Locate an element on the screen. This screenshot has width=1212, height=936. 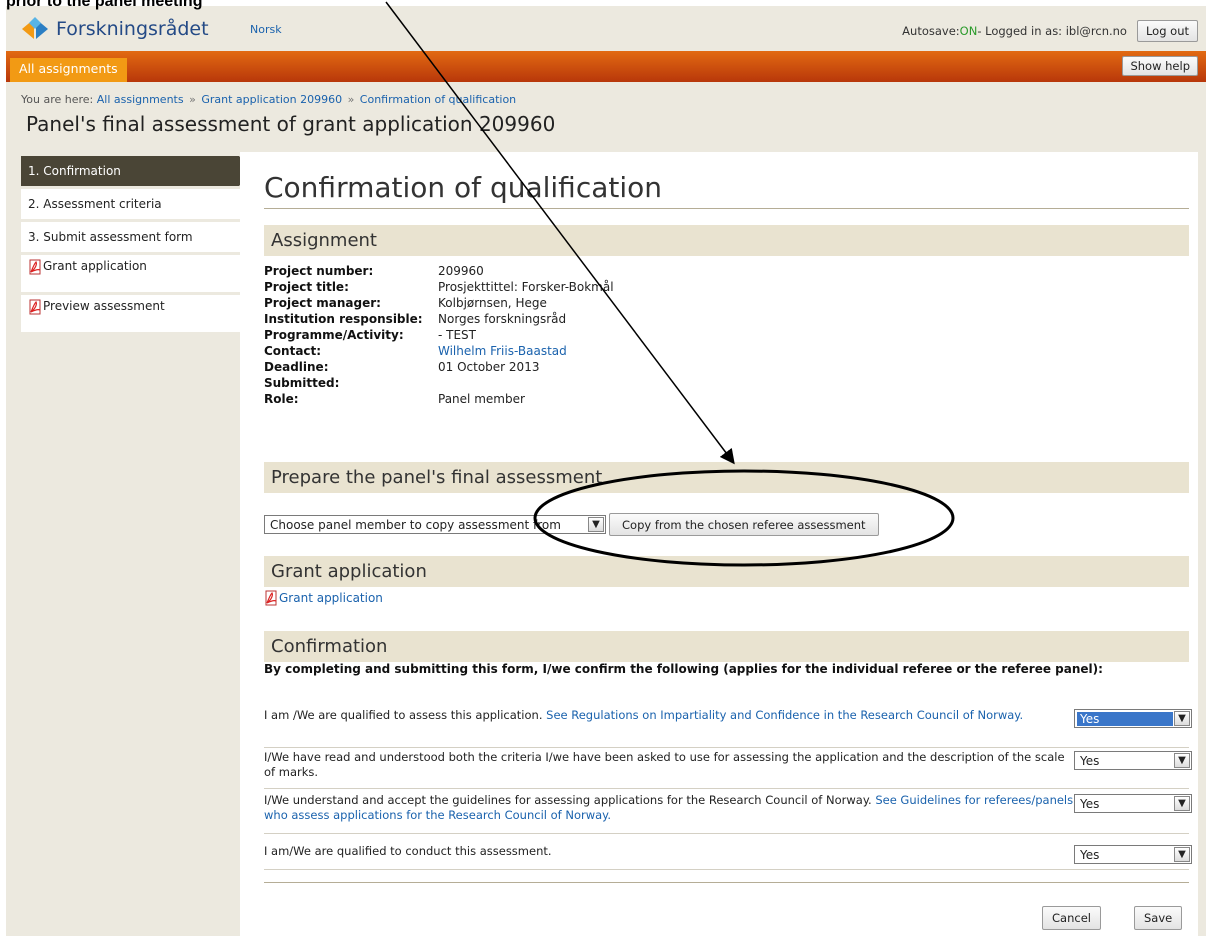
sidebar-item-confirmation: 1. Confirmation is located at coordinates (137, 171).